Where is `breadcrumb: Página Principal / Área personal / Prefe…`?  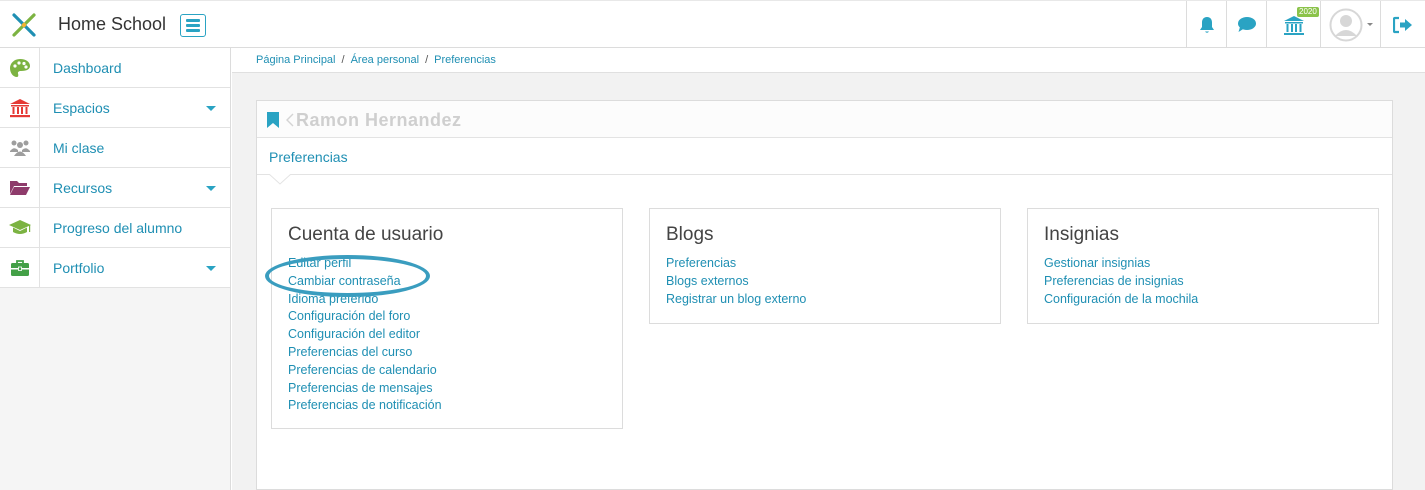
breadcrumb: Página Principal / Área personal / Prefe… is located at coordinates (376, 60).